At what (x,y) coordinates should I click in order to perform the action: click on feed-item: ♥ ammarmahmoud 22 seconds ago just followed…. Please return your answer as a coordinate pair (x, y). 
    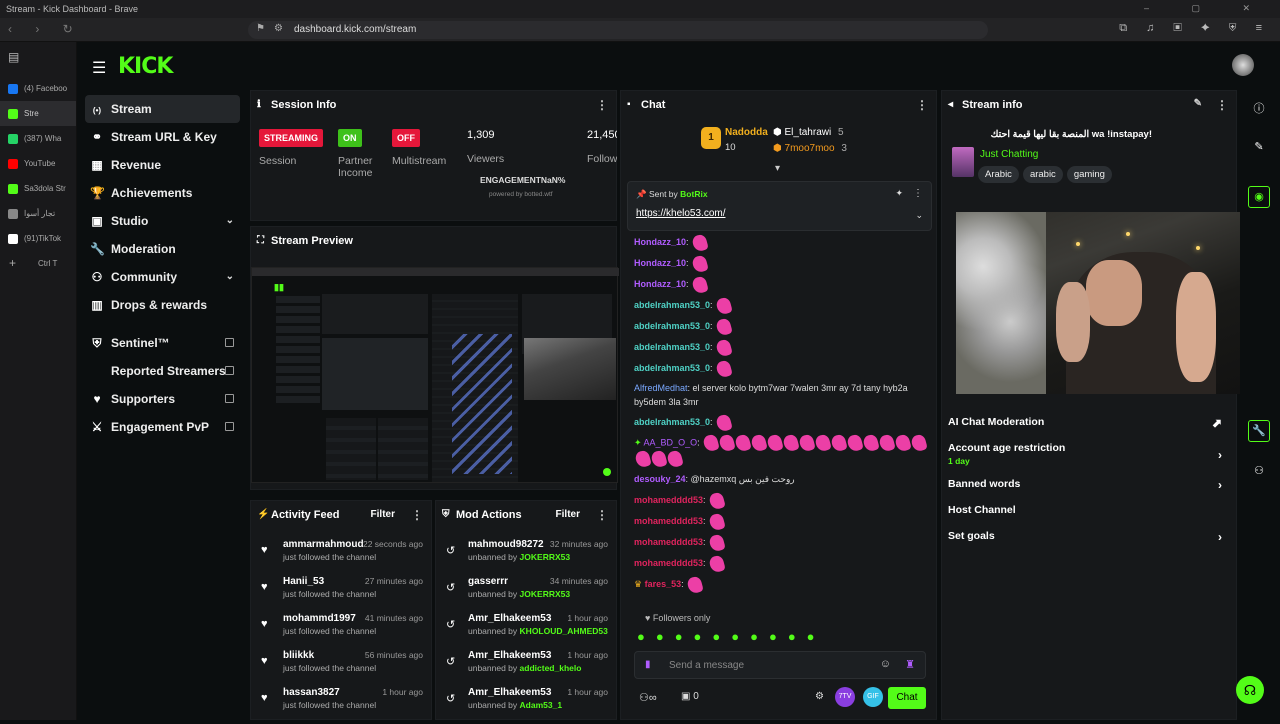
    Looking at the image, I should click on (344, 557).